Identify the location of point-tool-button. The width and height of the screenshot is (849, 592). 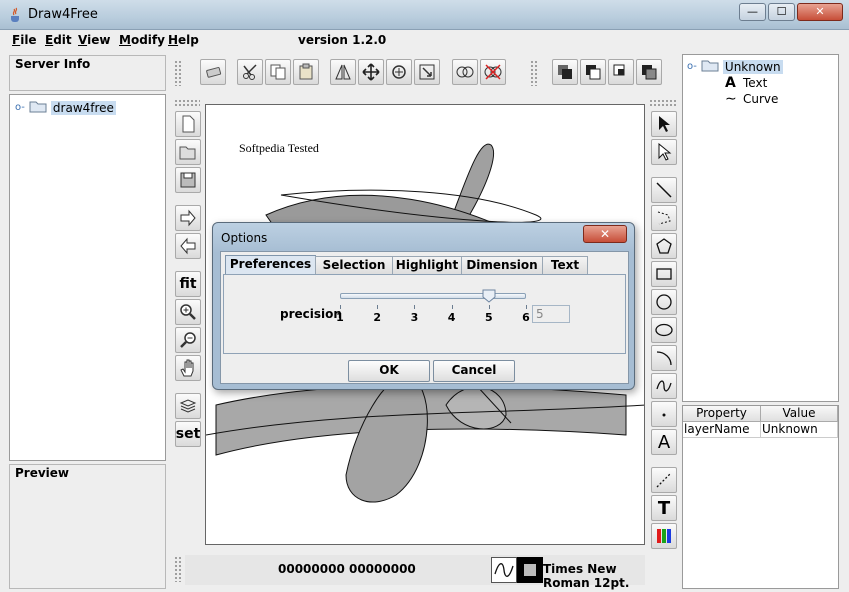
(664, 414).